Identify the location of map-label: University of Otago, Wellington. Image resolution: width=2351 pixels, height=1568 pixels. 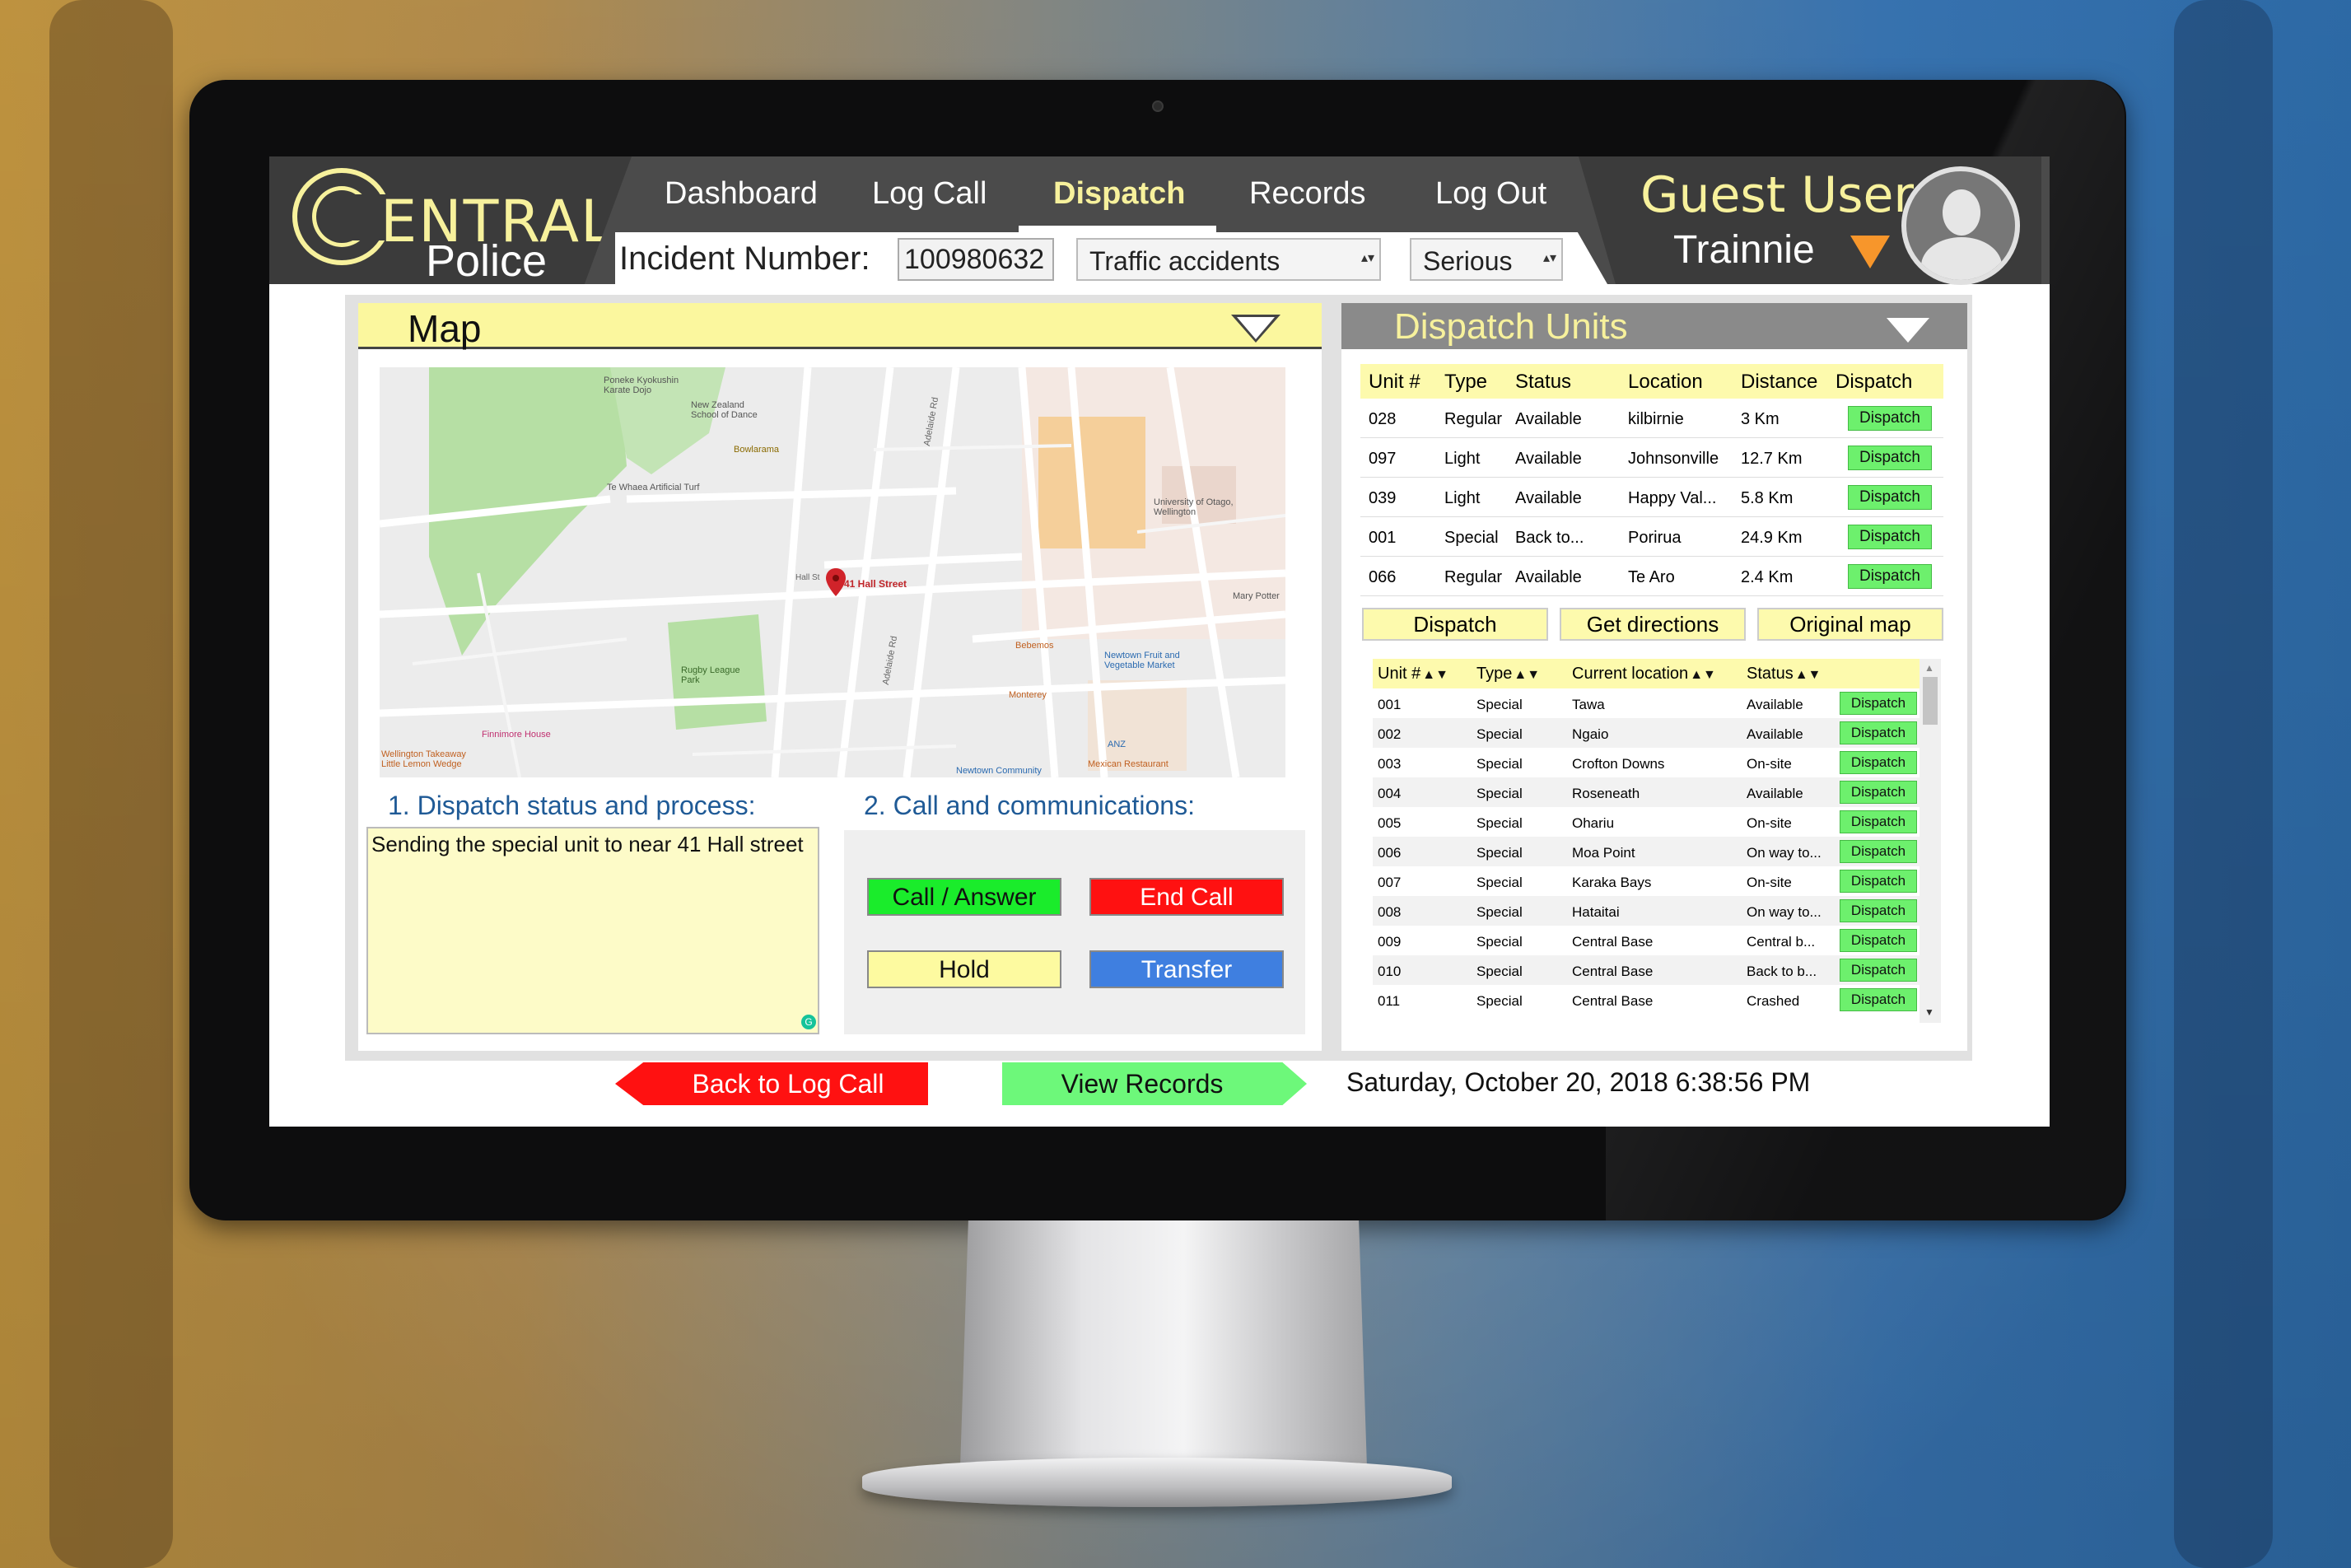
(1194, 507).